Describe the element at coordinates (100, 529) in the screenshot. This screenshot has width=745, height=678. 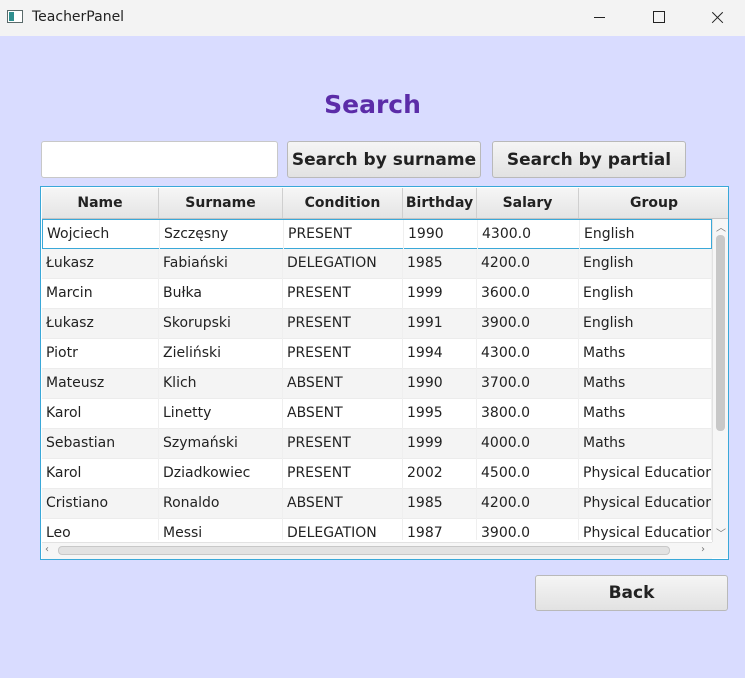
I see `cell-name: Leo` at that location.